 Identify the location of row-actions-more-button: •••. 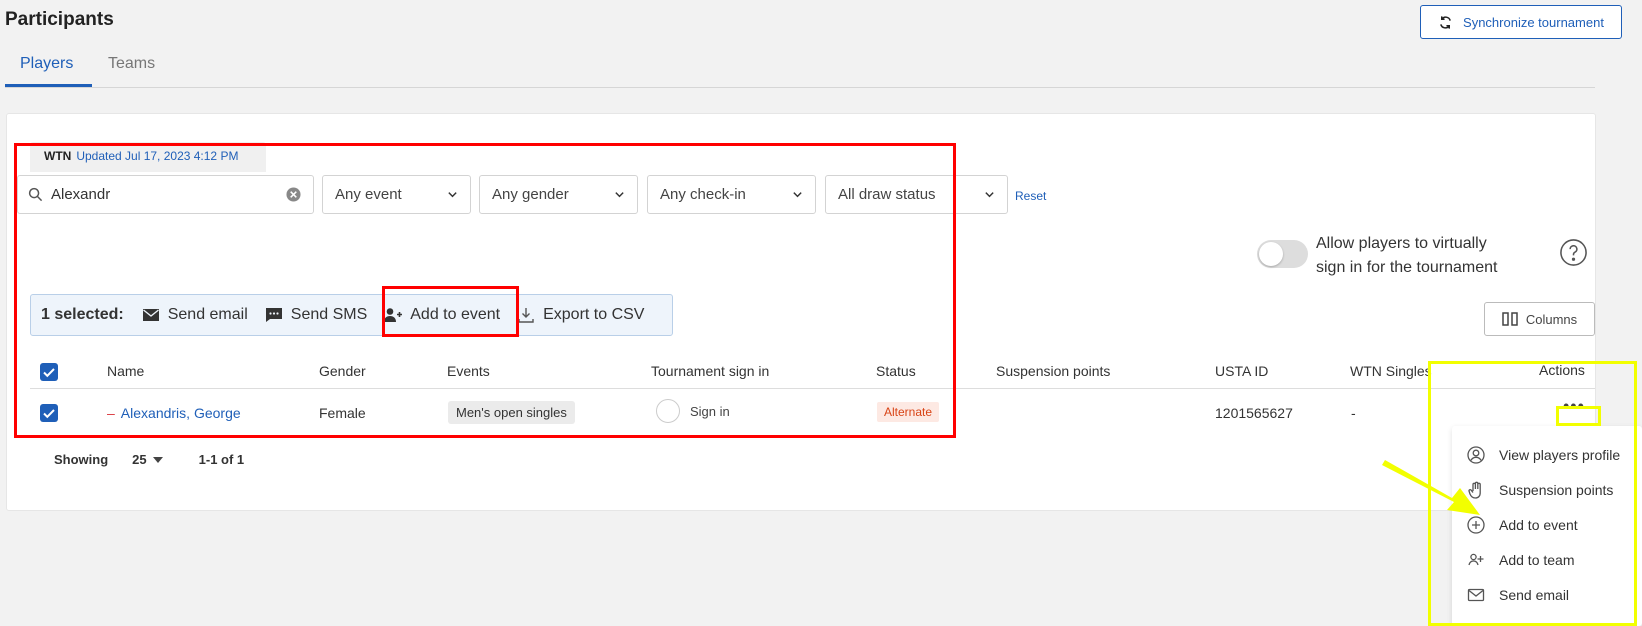
(1574, 406).